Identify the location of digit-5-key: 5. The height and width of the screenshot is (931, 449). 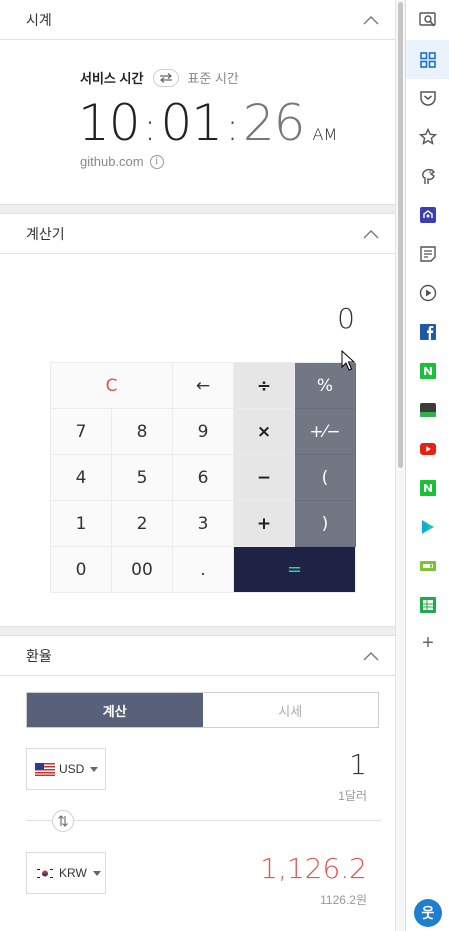
(142, 478).